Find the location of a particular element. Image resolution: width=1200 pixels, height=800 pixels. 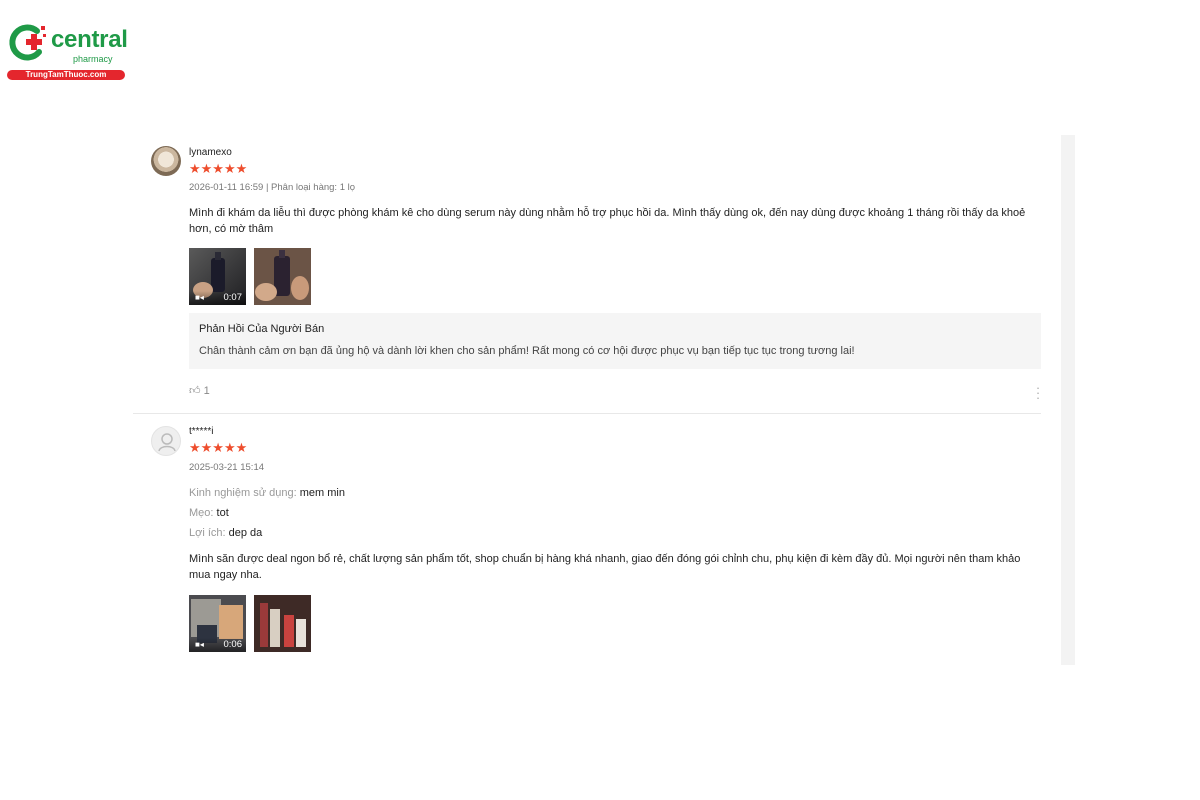

default-user-icon is located at coordinates (167, 442).